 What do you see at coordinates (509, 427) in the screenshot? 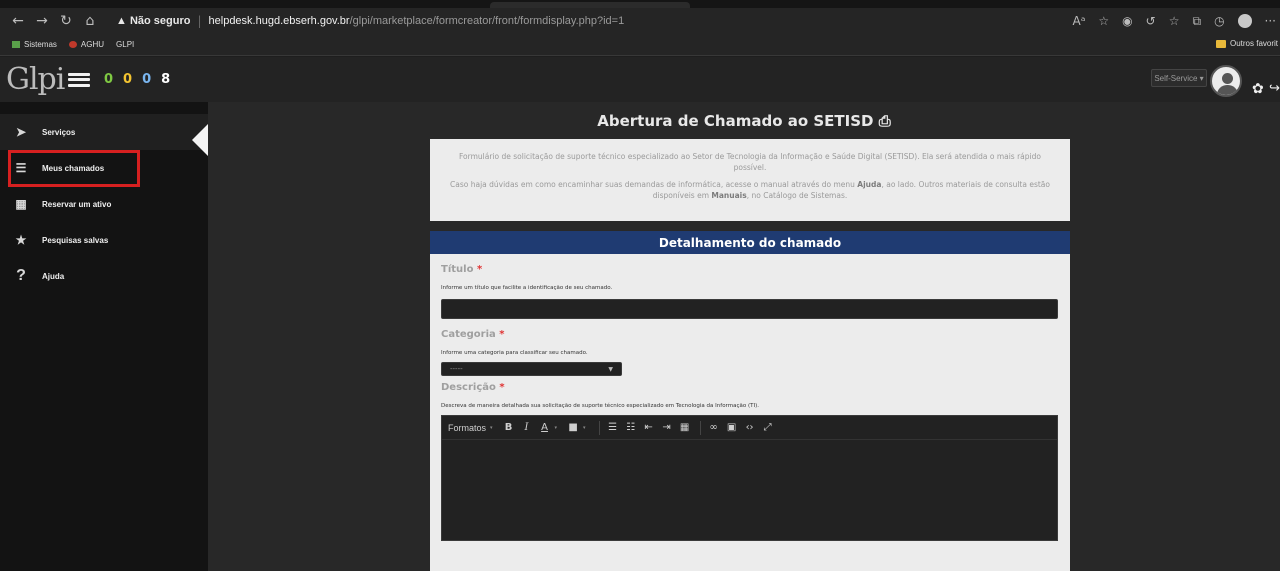
I see `bold-icon: B` at bounding box center [509, 427].